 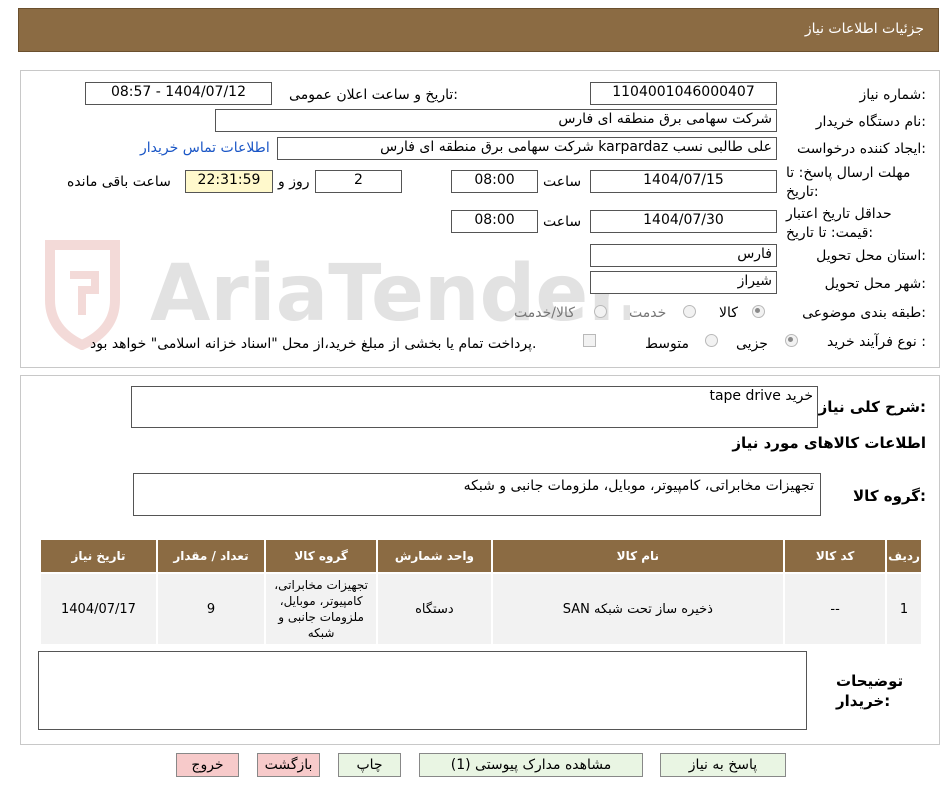 I want to click on days-field: 2, so click(x=358, y=181).